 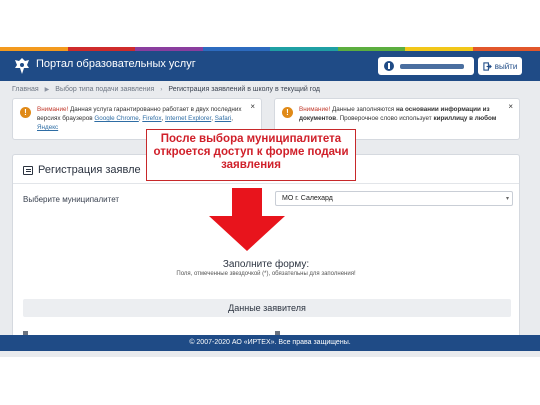 I want to click on municipality-label: Выберите муниципалитет, so click(x=71, y=199).